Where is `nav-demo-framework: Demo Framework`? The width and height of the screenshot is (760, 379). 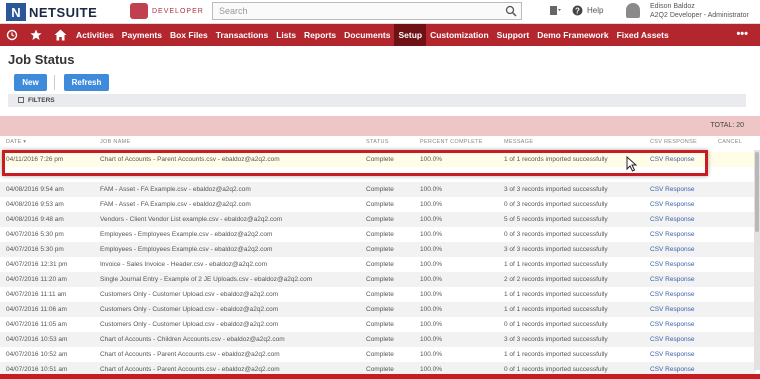 nav-demo-framework: Demo Framework is located at coordinates (572, 35).